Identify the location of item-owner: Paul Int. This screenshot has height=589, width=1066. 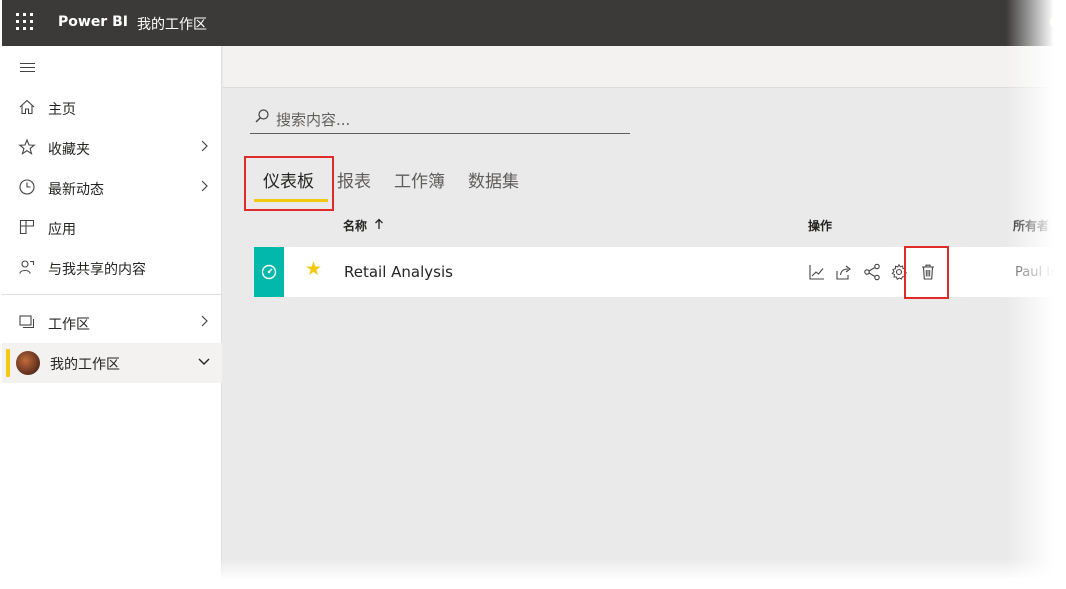
(1039, 272).